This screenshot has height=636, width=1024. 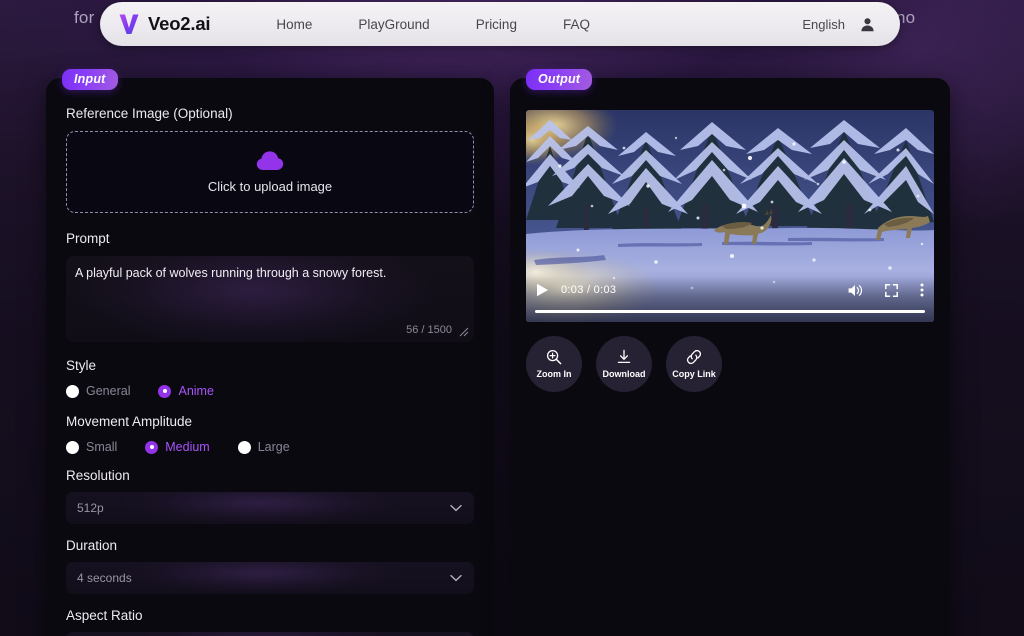 What do you see at coordinates (922, 290) in the screenshot?
I see `more-vertical-icon` at bounding box center [922, 290].